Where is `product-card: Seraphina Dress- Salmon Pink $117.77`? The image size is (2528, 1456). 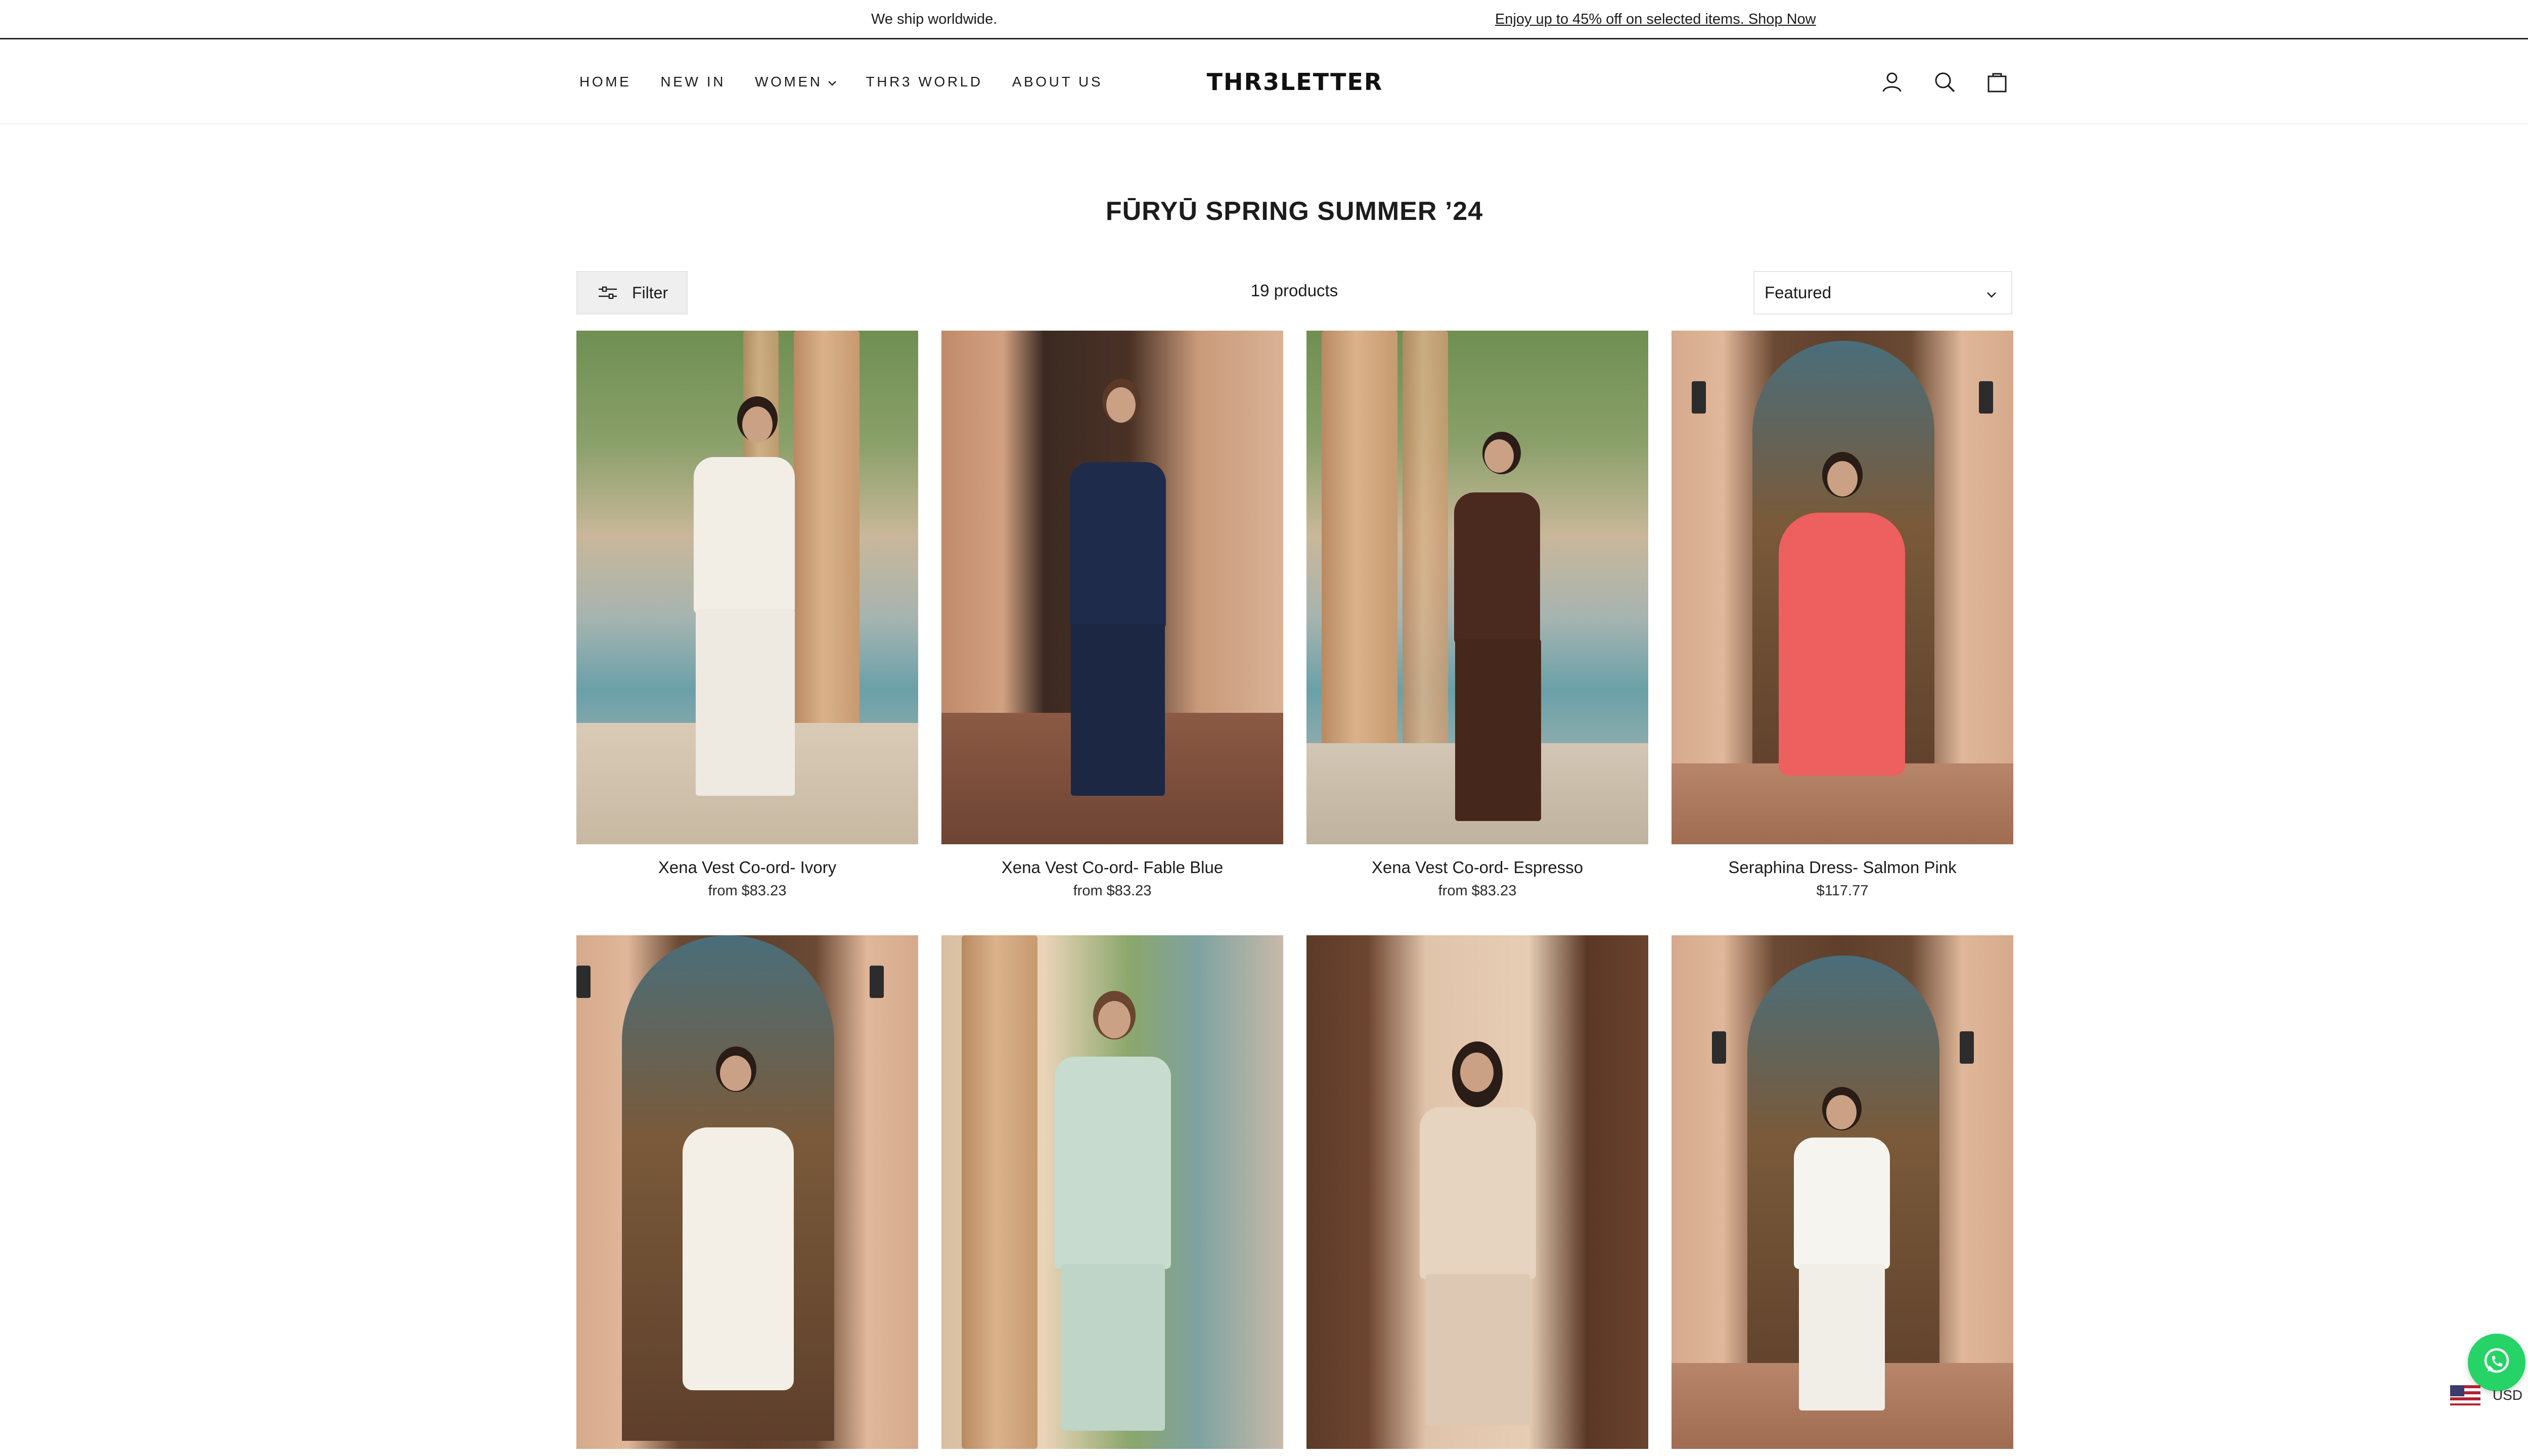
product-card: Seraphina Dress- Salmon Pink $117.77 is located at coordinates (1843, 615).